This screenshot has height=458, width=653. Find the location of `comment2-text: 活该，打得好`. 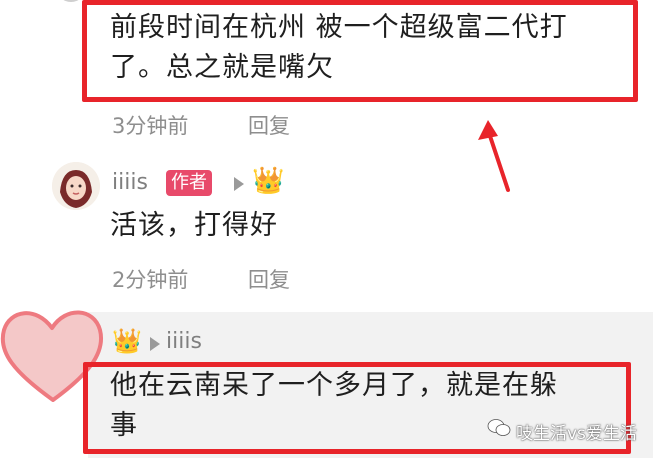

comment2-text: 活该，打得好 is located at coordinates (194, 225).